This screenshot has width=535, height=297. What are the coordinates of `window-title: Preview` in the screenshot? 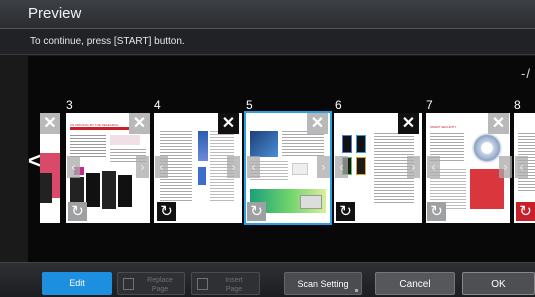 It's located at (55, 13).